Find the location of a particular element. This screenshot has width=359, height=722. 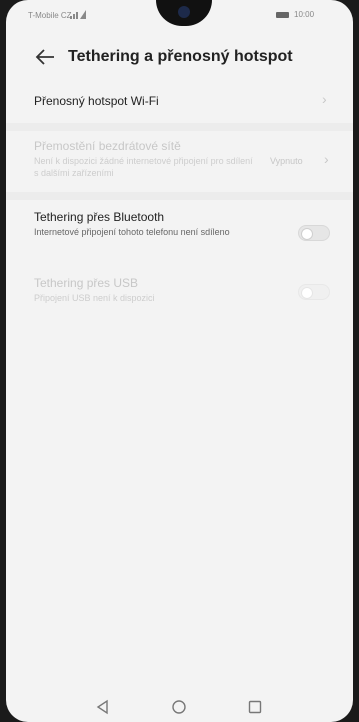

front-camera is located at coordinates (184, 12).